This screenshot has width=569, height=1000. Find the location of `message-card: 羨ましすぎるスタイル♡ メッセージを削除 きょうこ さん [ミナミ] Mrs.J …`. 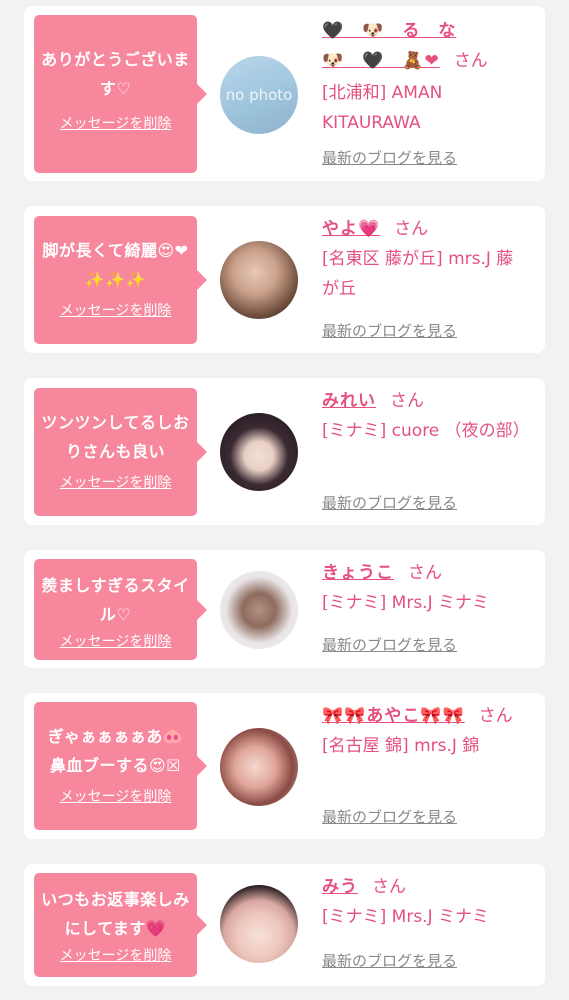

message-card: 羨ましすぎるスタイル♡ メッセージを削除 きょうこ さん [ミナミ] Mrs.J … is located at coordinates (284, 609).